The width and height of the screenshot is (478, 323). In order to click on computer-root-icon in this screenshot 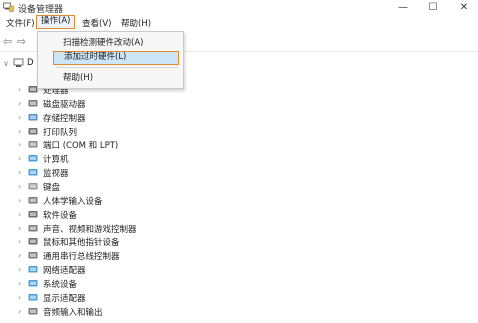, I will do `click(18, 62)`.